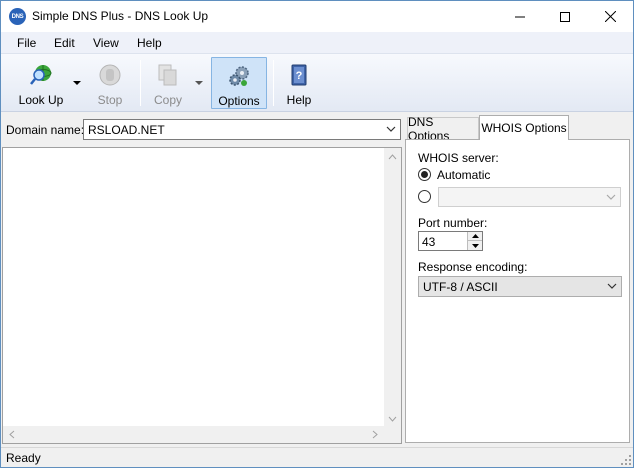 This screenshot has width=634, height=468. Describe the element at coordinates (242, 129) in the screenshot. I see `domain-name-combobox: RSLOAD.NET` at that location.